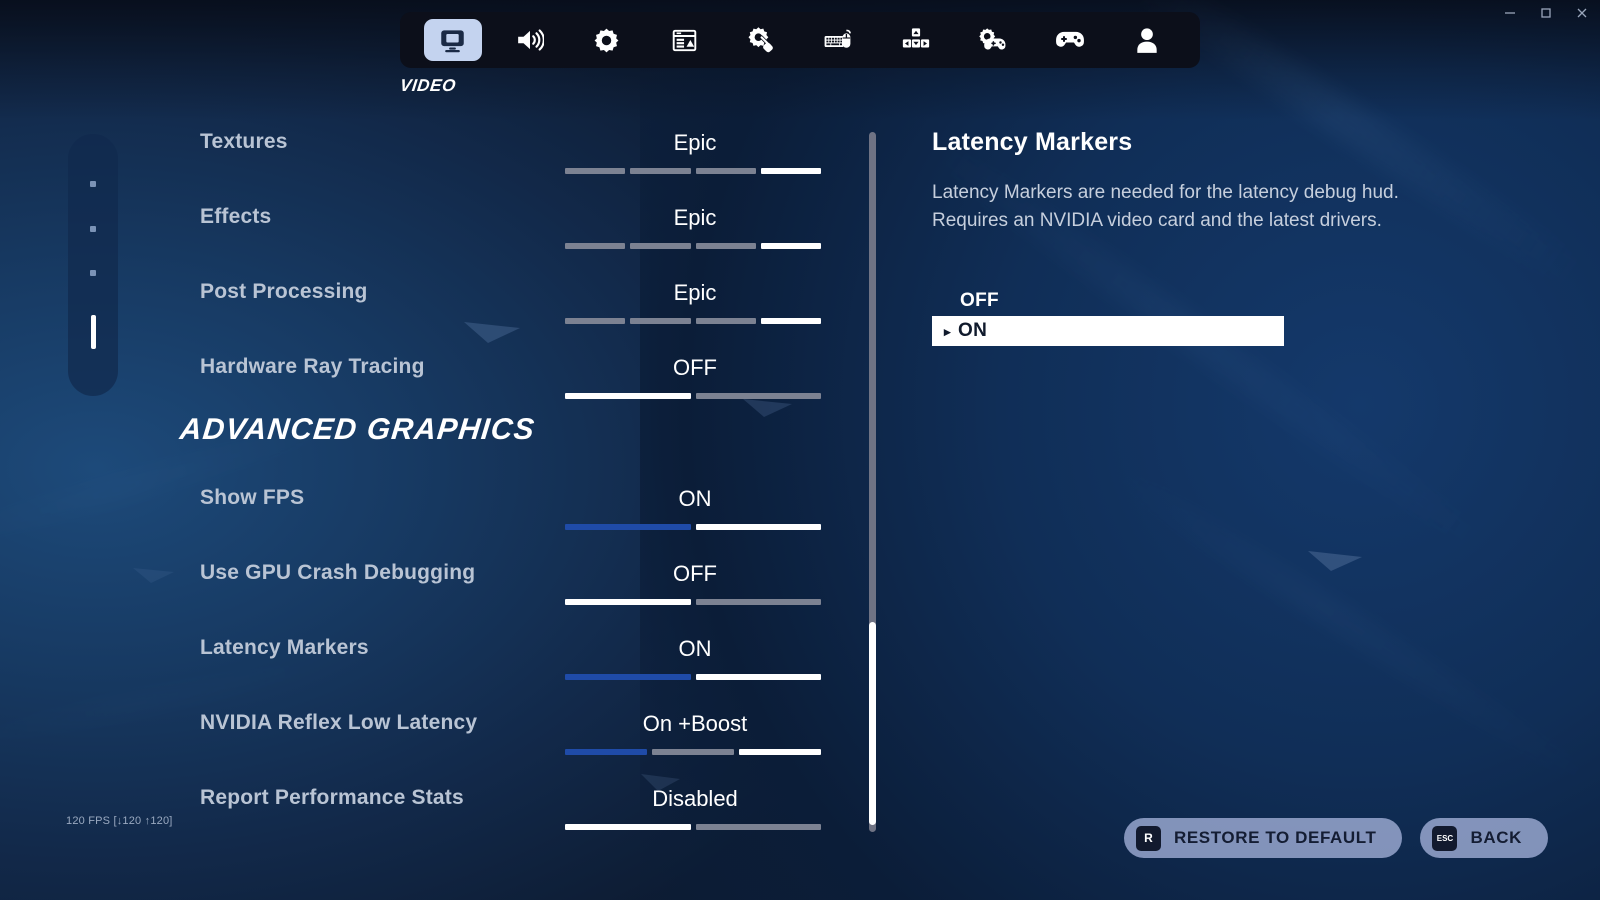  What do you see at coordinates (1445, 838) in the screenshot?
I see `key-esc-icon: ESC` at bounding box center [1445, 838].